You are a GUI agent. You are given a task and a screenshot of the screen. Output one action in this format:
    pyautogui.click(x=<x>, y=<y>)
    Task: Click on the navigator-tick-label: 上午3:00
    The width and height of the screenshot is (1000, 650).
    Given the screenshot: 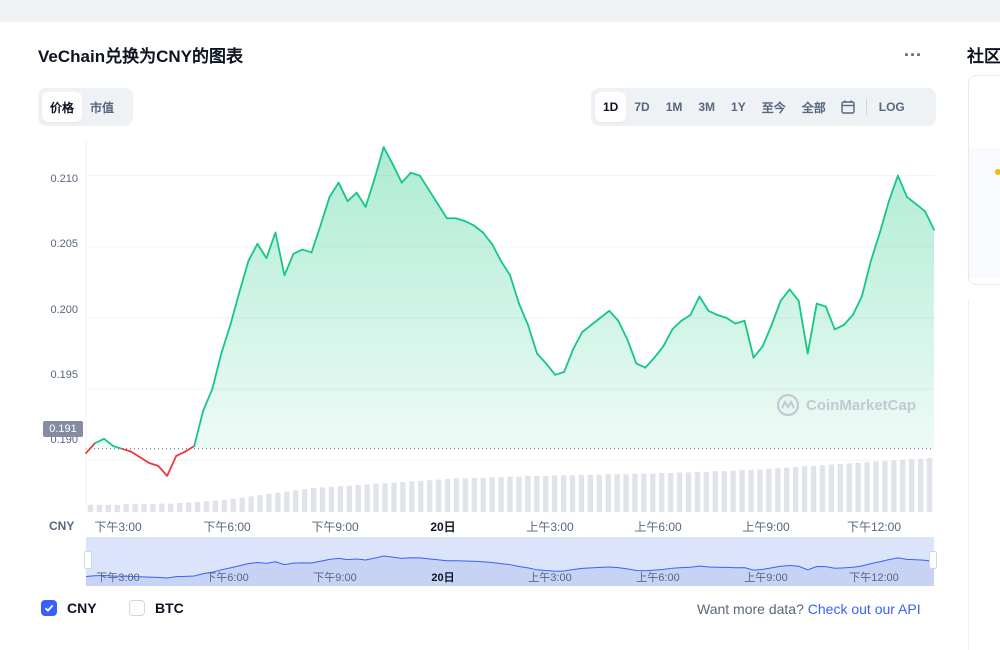 What is the action you would take?
    pyautogui.click(x=550, y=578)
    